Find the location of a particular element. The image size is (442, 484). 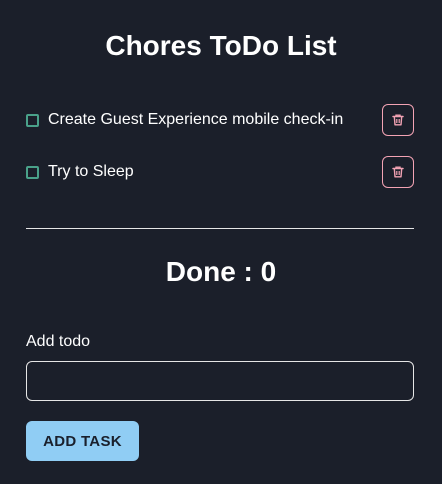

done-counter: Done : 0 is located at coordinates (221, 271).